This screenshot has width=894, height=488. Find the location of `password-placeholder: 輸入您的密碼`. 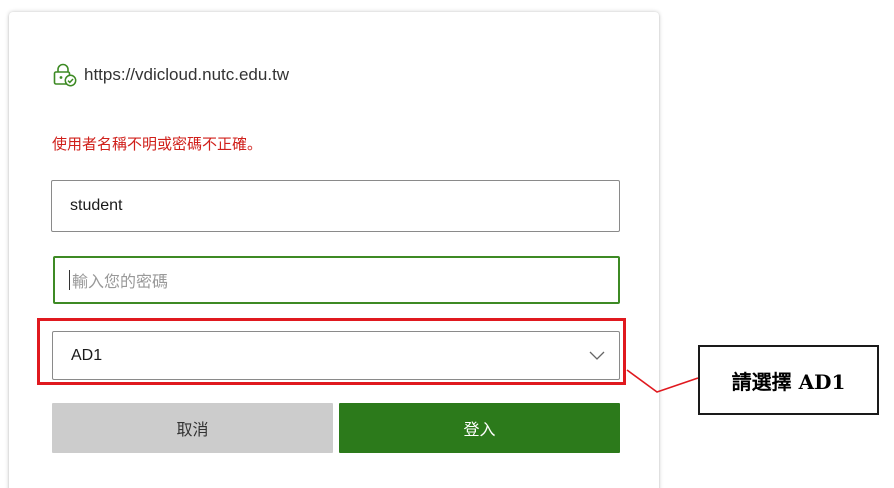

password-placeholder: 輸入您的密碼 is located at coordinates (120, 282).